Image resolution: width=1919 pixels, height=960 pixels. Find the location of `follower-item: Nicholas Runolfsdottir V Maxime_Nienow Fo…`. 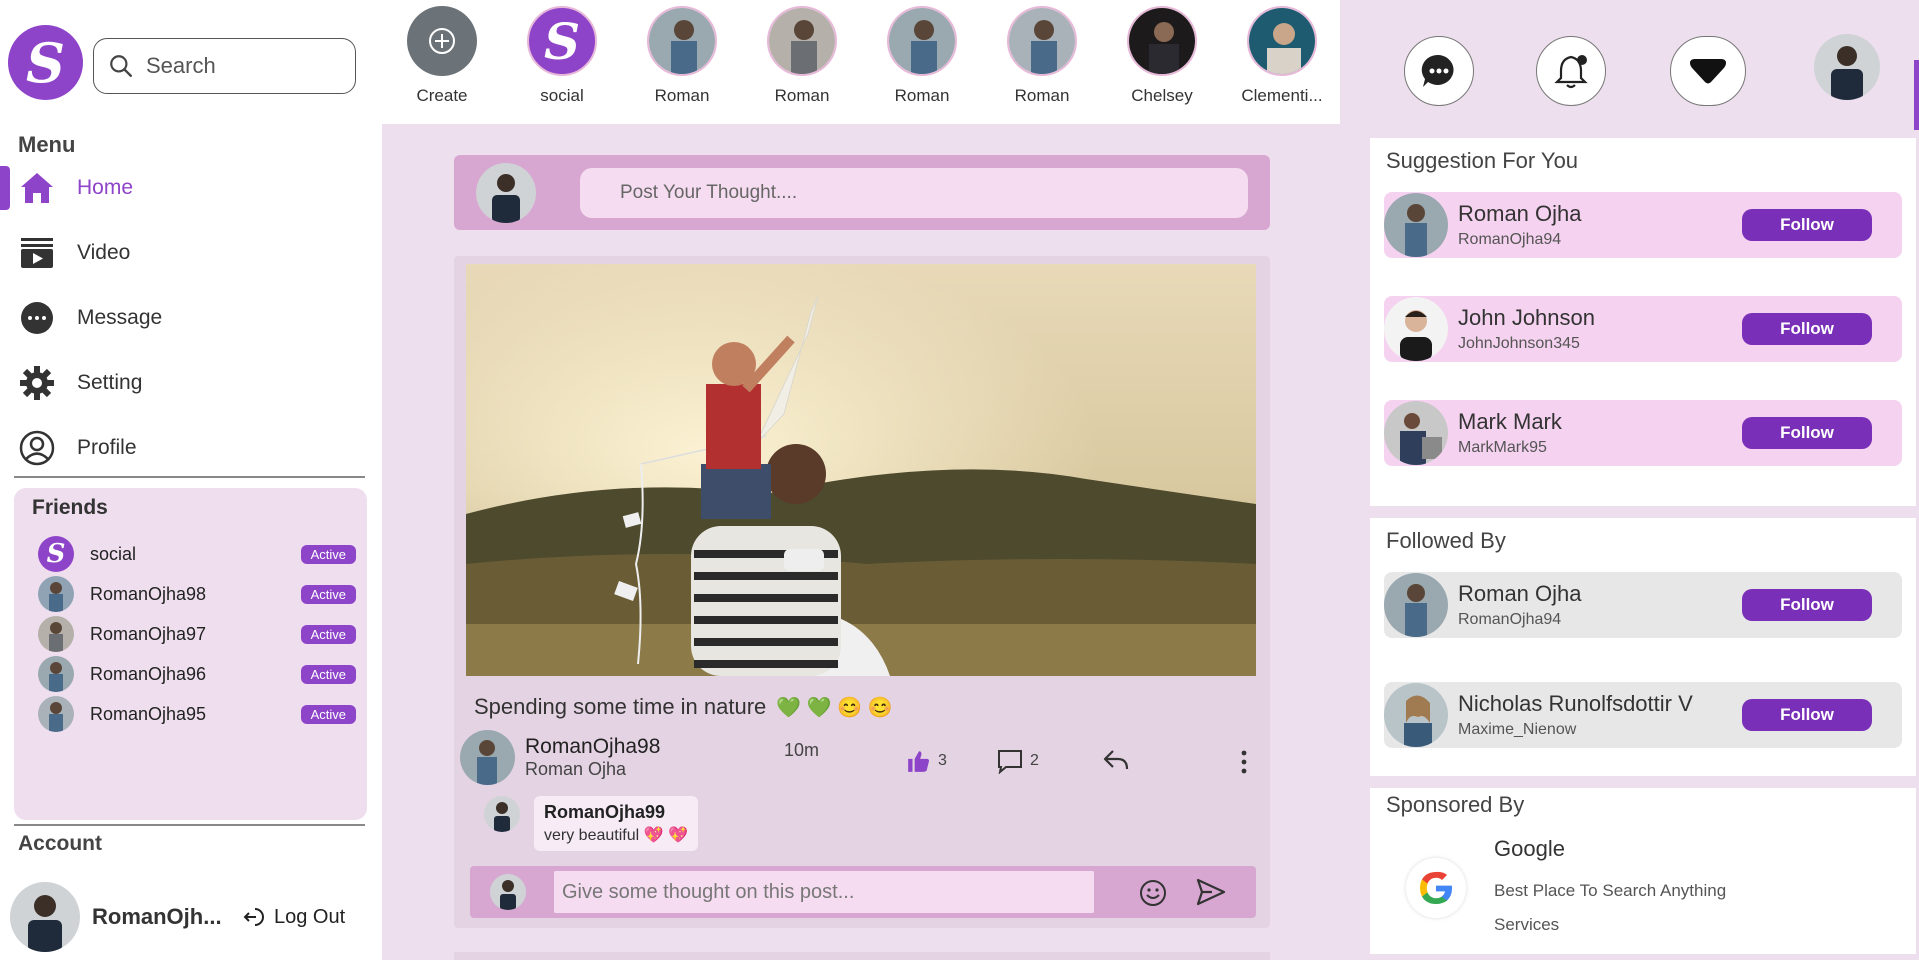

follower-item: Nicholas Runolfsdottir V Maxime_Nienow Fo… is located at coordinates (1643, 715).